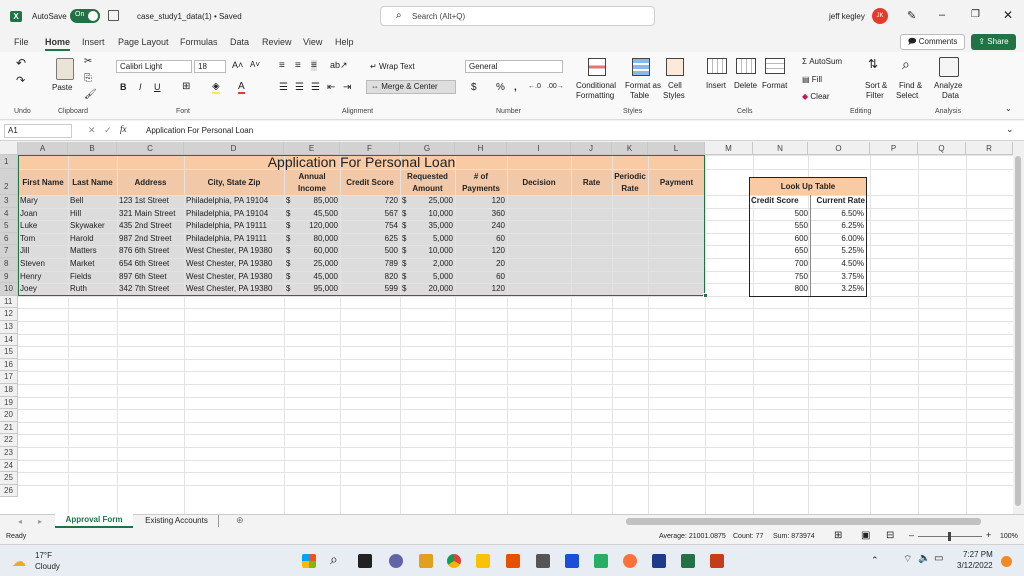  I want to click on align-right-icon: ☰, so click(315, 87).